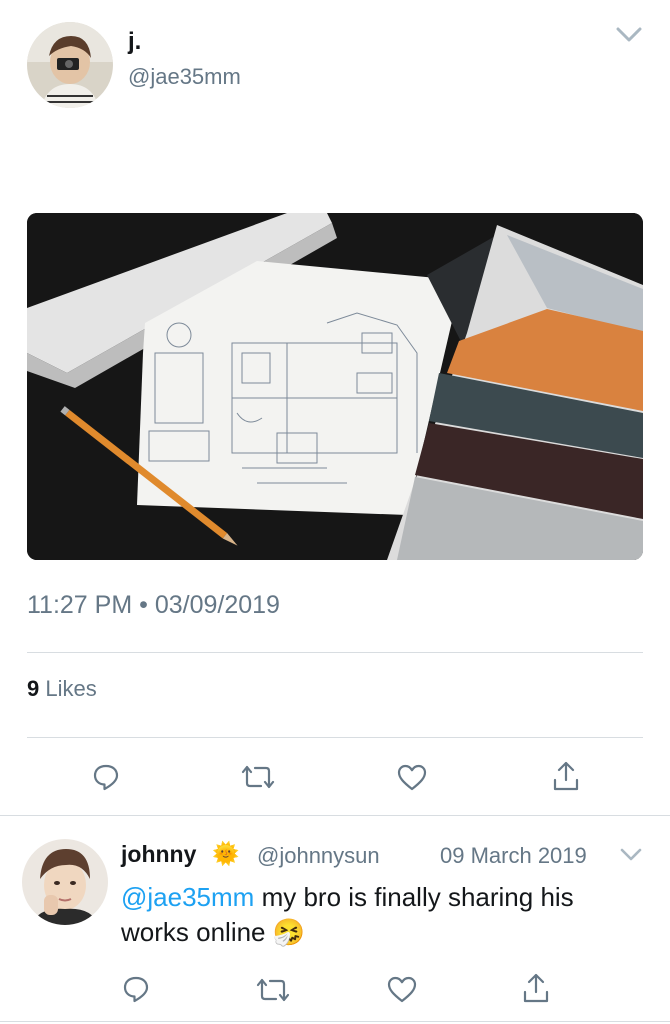 Image resolution: width=670 pixels, height=1024 pixels. Describe the element at coordinates (80, 605) in the screenshot. I see `tweet-time: 11:27 PM` at that location.